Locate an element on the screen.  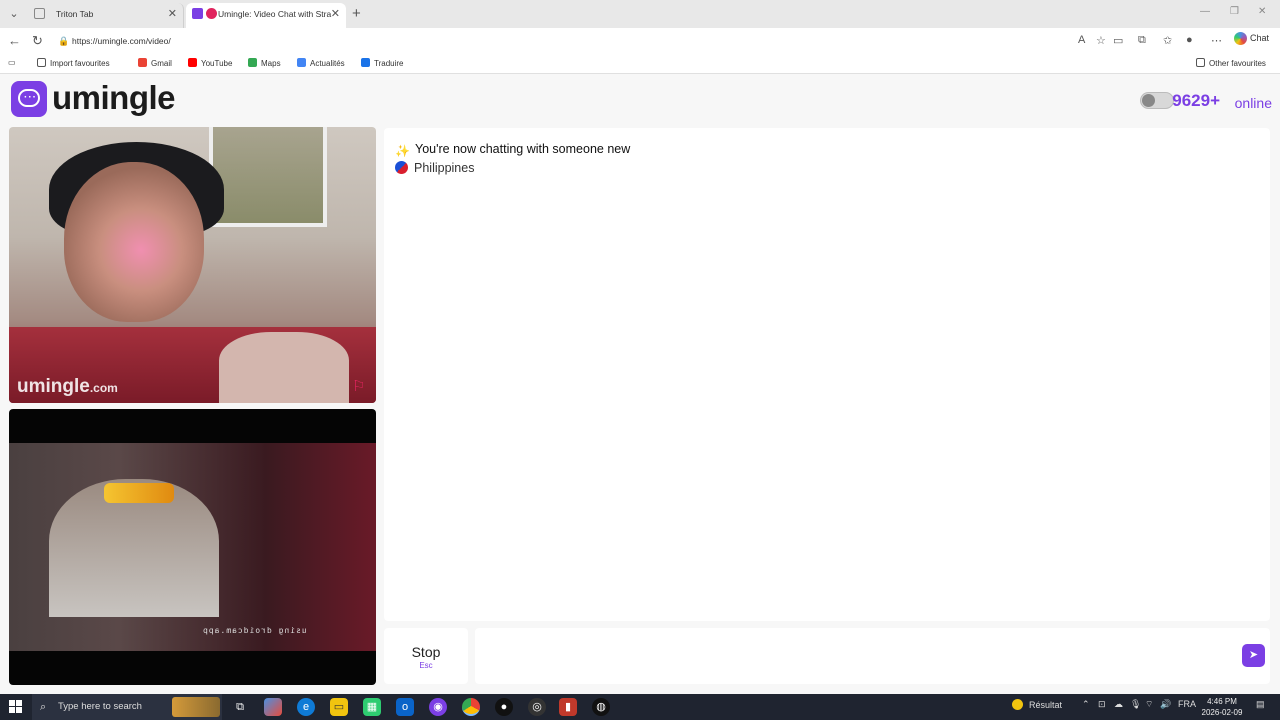
cloud-icon: ☁ is located at coordinates (1118, 704).